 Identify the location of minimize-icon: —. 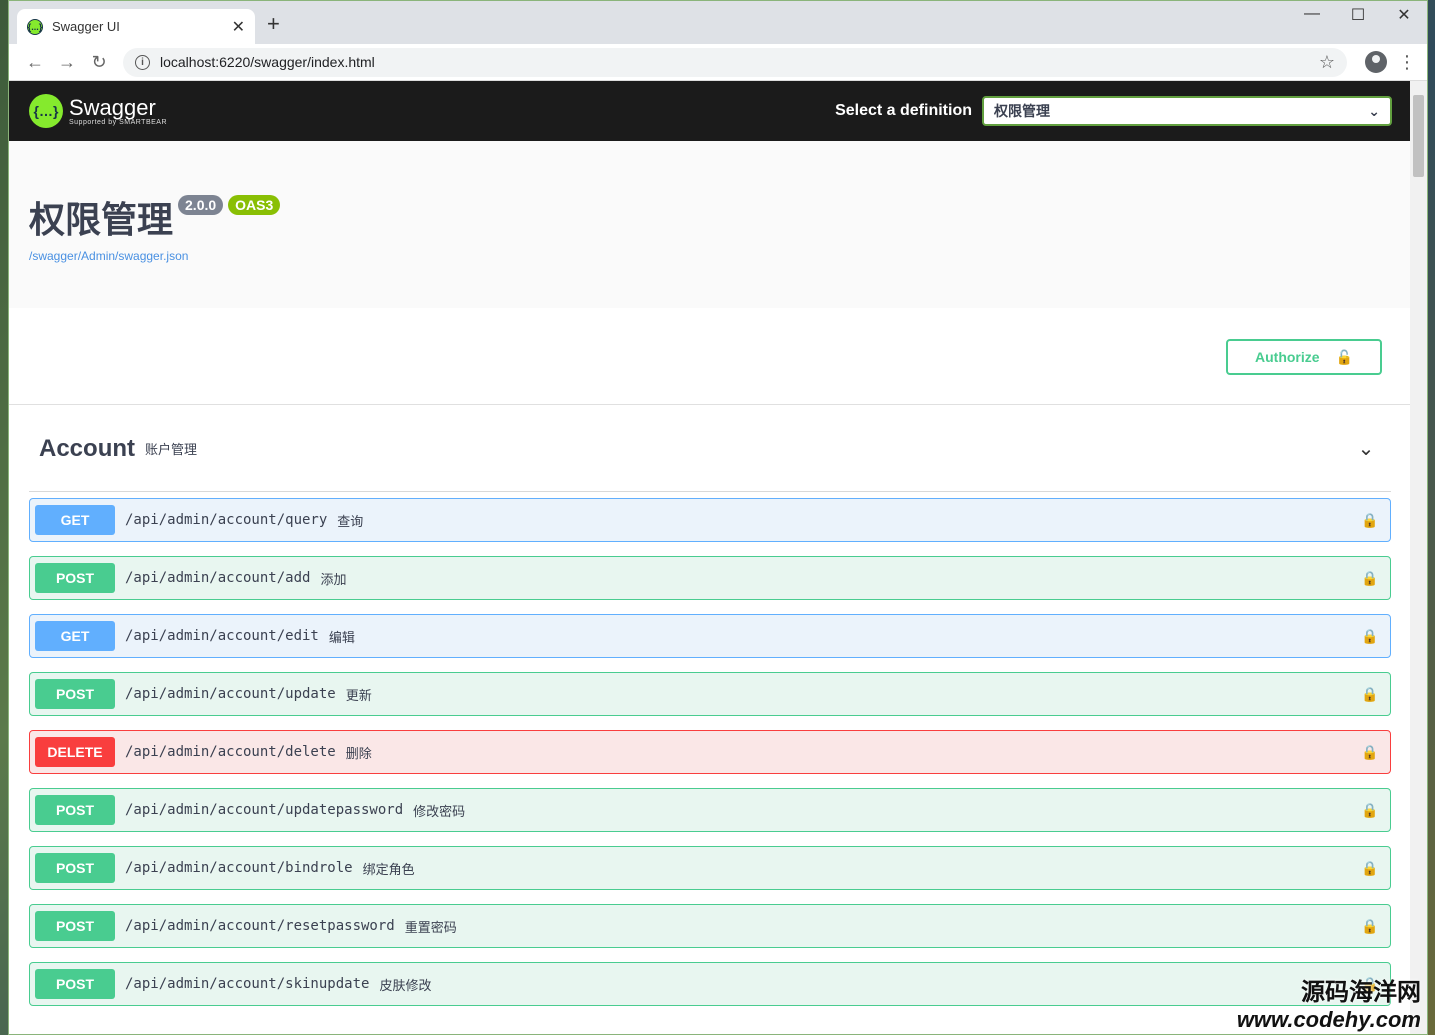
(1312, 14).